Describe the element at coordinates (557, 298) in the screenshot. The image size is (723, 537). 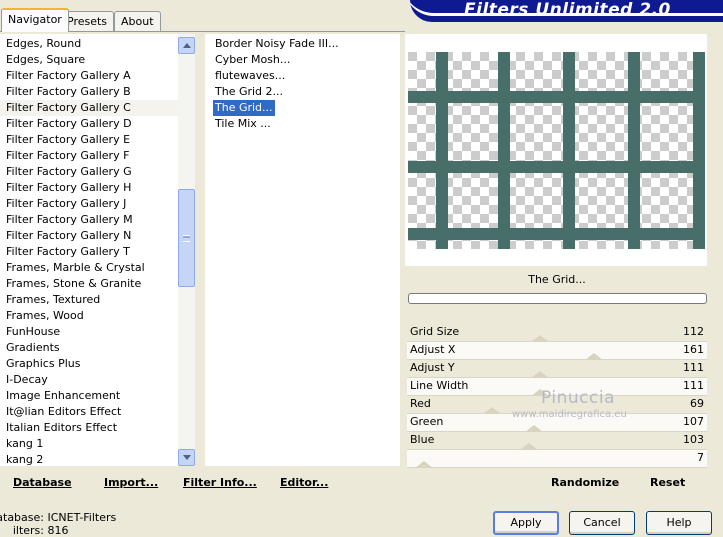
I see `progress-bar` at that location.